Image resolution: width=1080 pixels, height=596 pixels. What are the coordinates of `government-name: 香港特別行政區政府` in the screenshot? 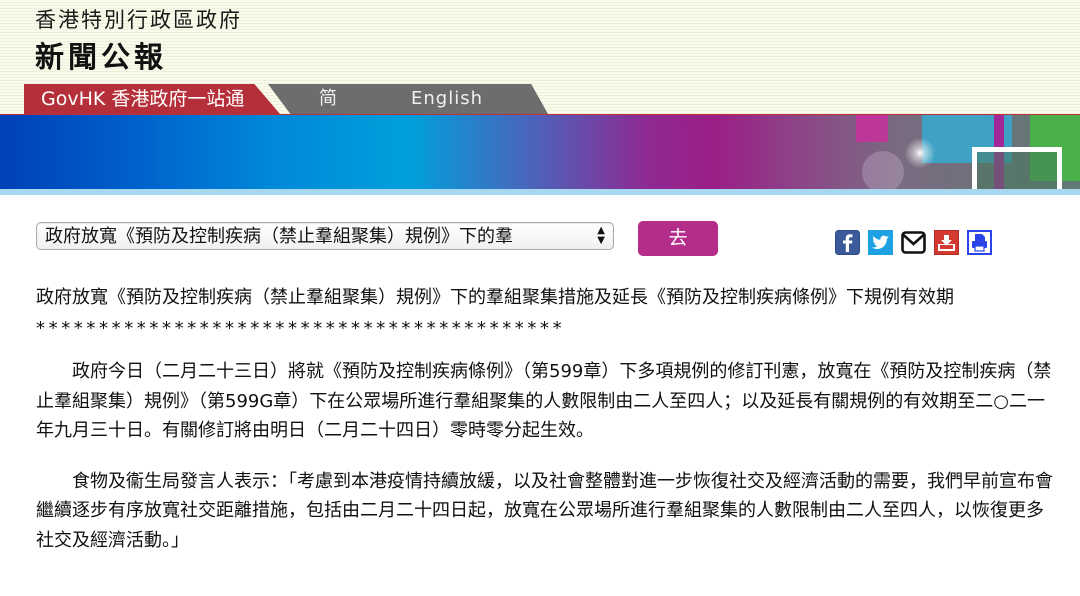 It's located at (138, 20).